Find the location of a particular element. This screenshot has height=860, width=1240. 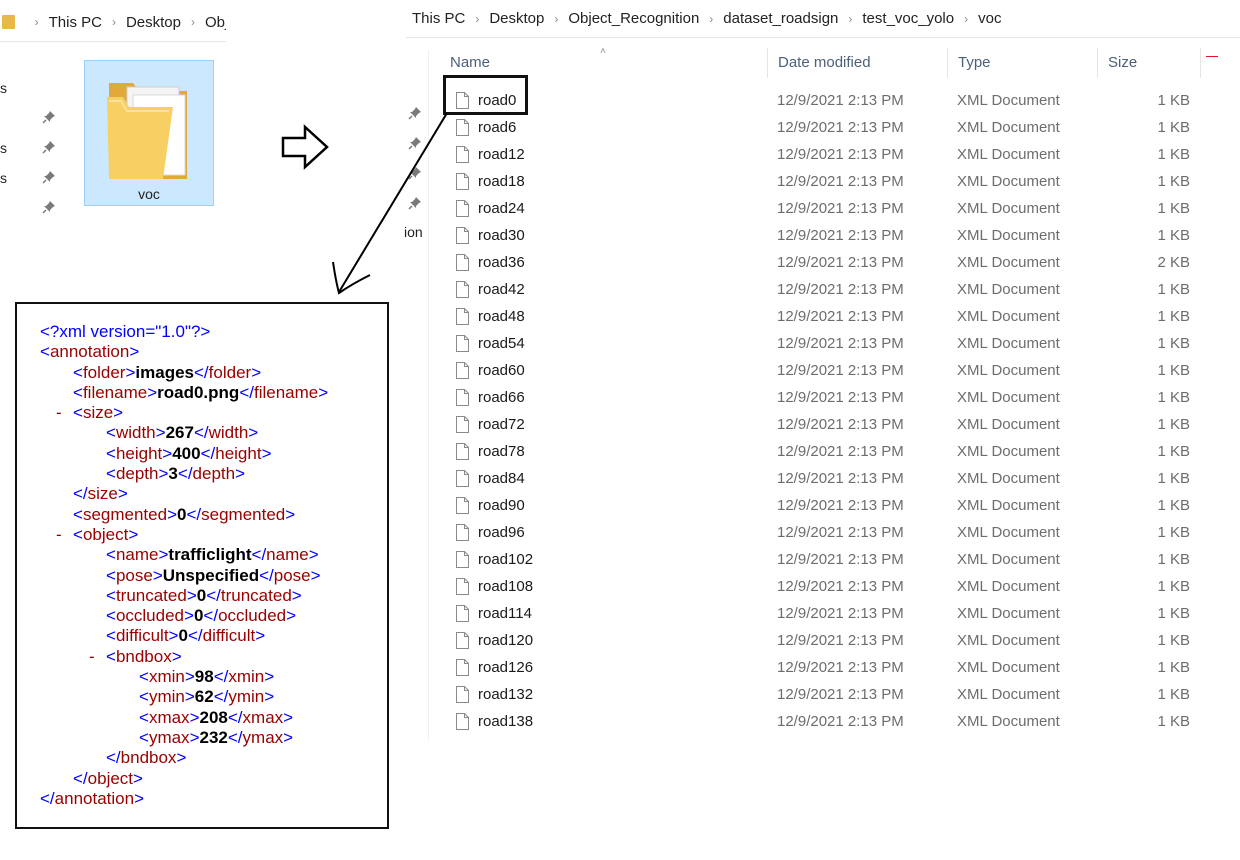

xml-open-tag: truncated is located at coordinates (151, 595).